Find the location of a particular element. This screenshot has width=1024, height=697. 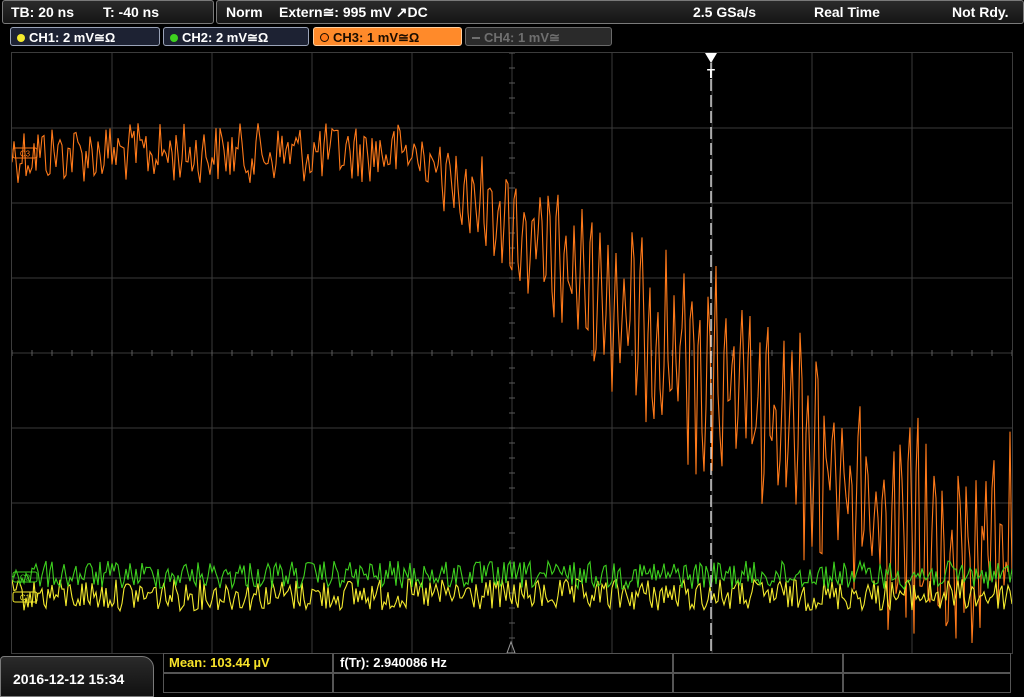

sample-rate-label: 2.5 GSa/s is located at coordinates (725, 12).